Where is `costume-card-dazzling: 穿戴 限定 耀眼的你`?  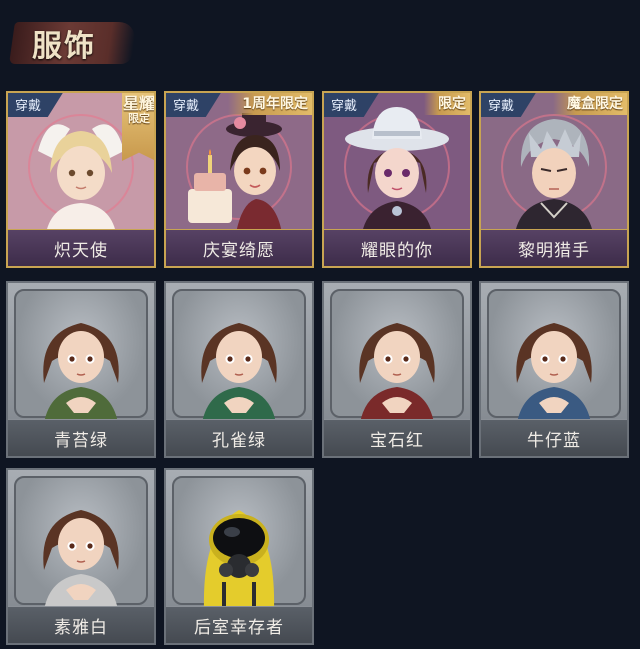 costume-card-dazzling: 穿戴 限定 耀眼的你 is located at coordinates (397, 179).